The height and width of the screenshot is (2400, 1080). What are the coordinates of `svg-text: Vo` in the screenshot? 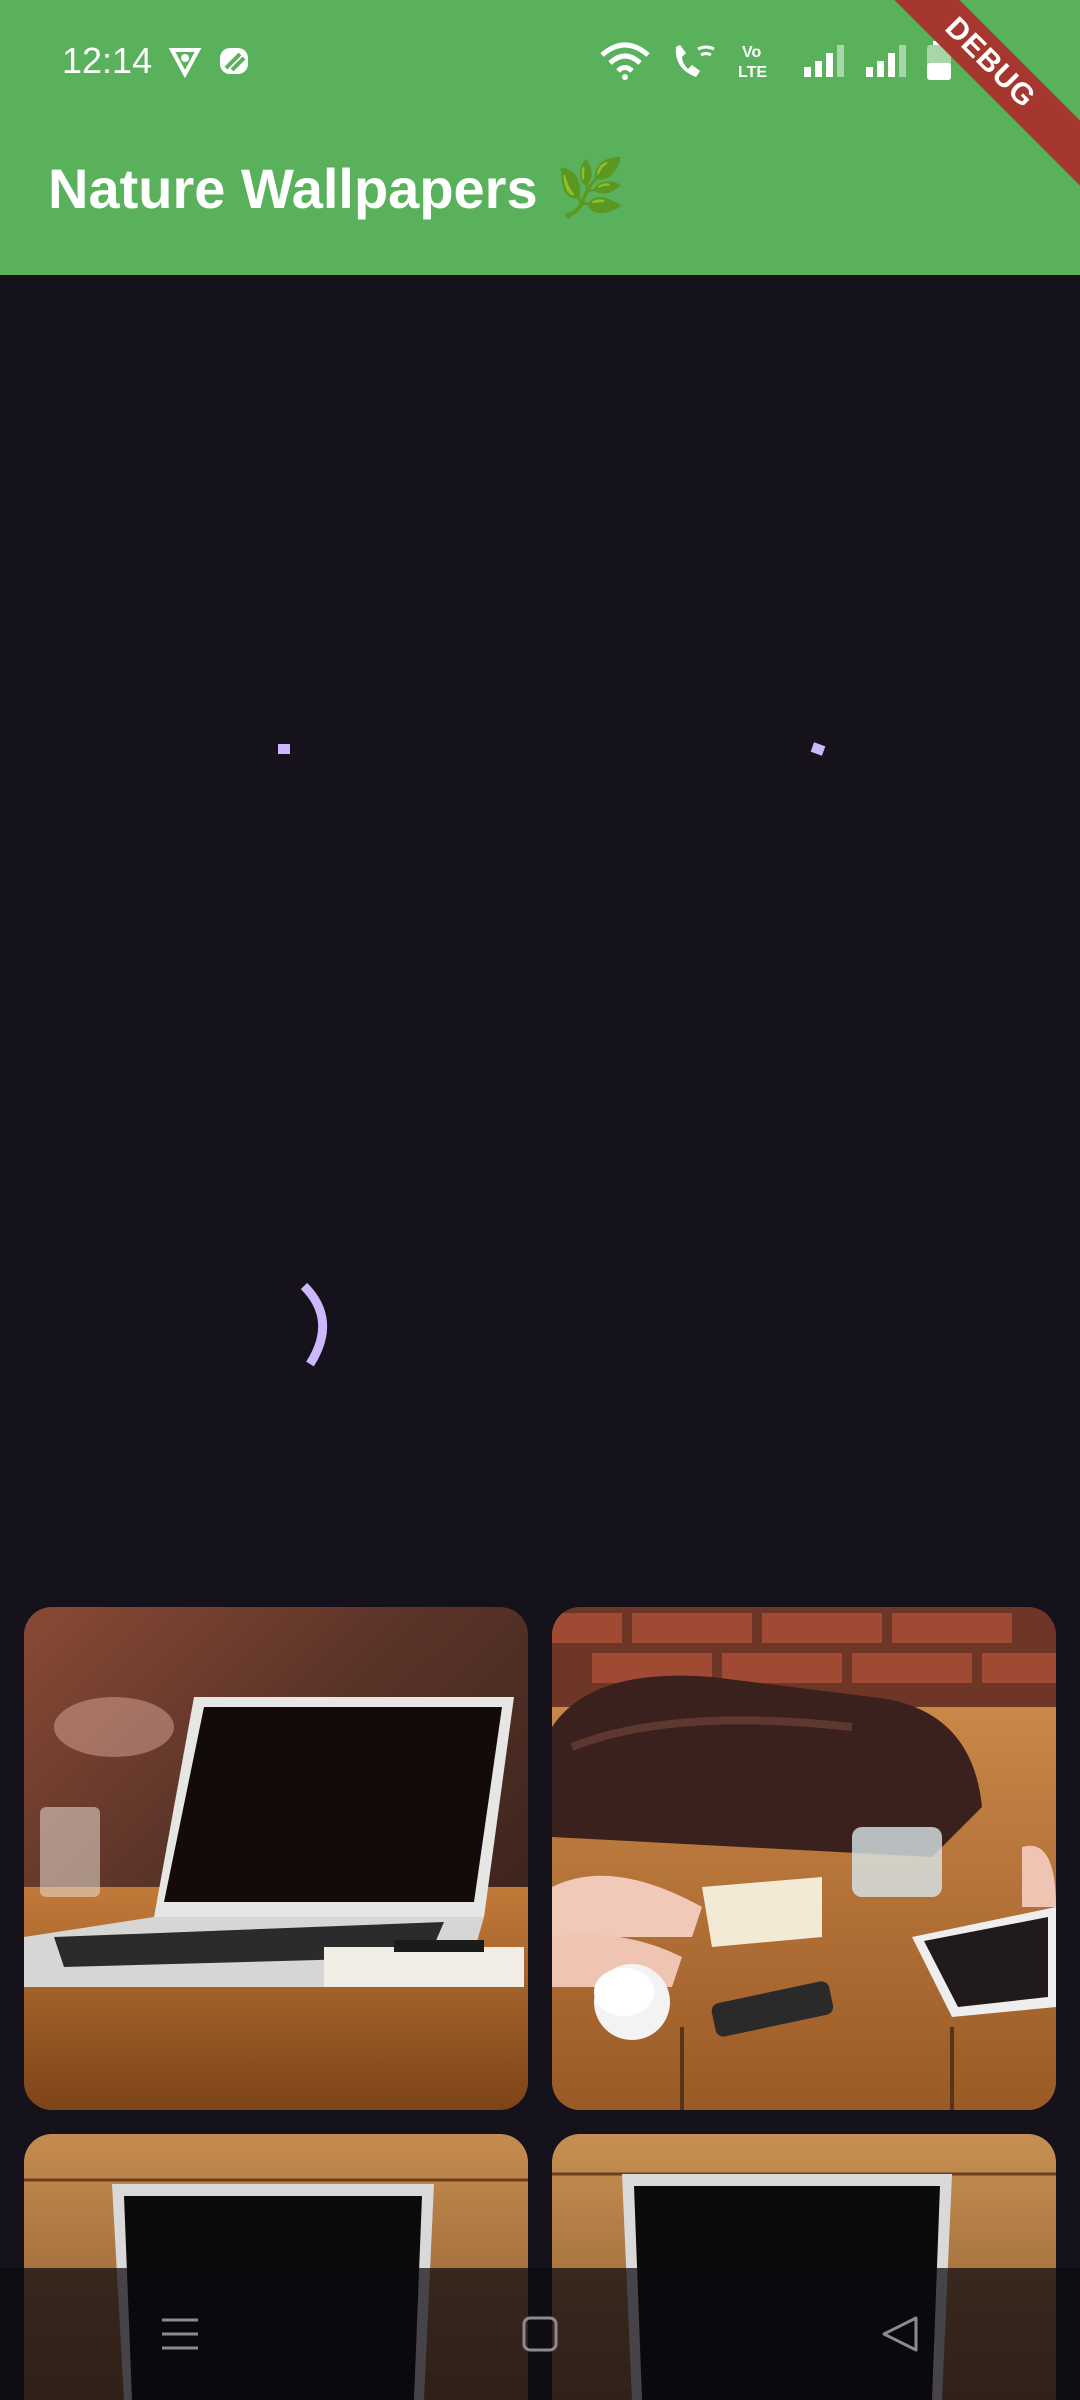 It's located at (751, 52).